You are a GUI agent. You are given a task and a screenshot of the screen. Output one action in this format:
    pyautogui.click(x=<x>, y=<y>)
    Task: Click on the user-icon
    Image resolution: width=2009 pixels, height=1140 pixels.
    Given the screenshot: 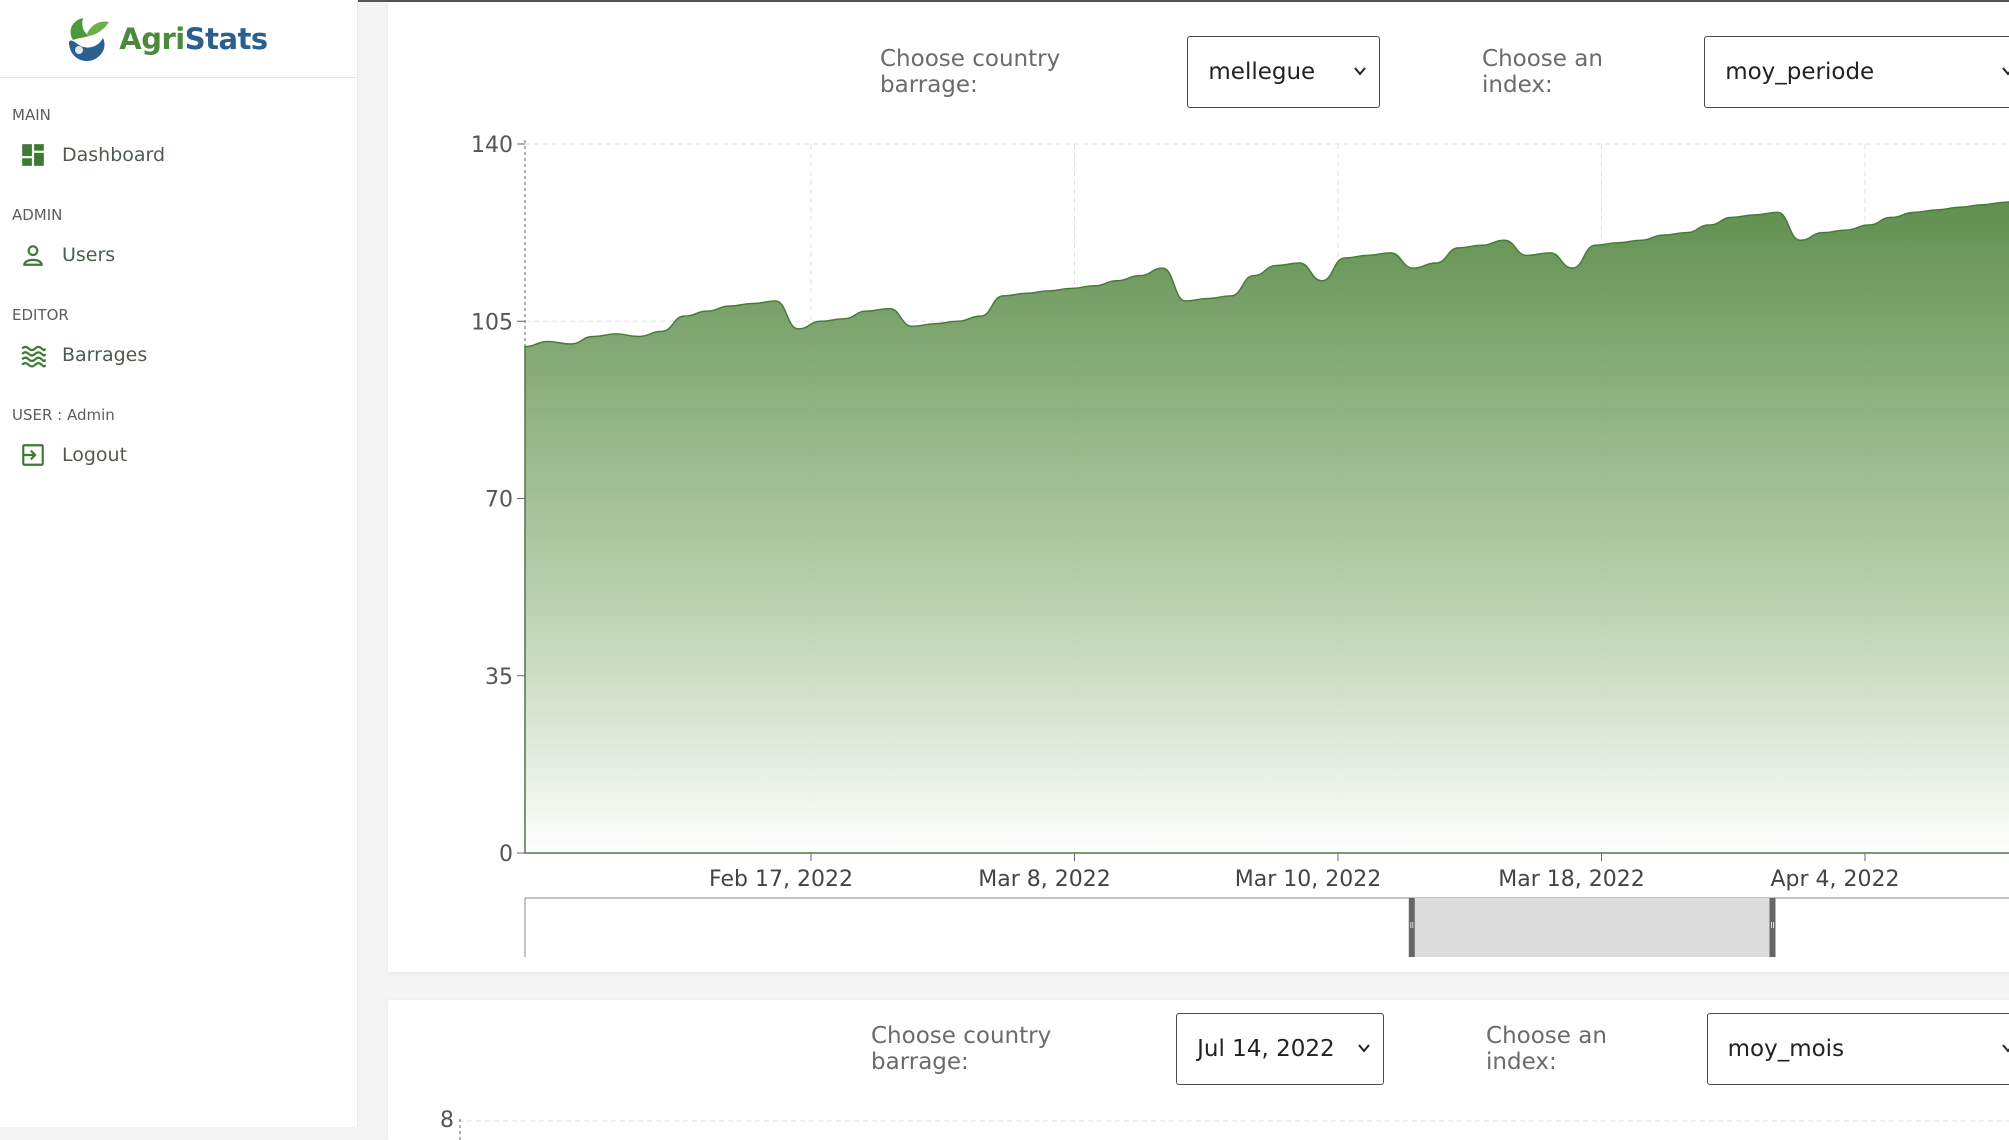 What is the action you would take?
    pyautogui.click(x=33, y=255)
    